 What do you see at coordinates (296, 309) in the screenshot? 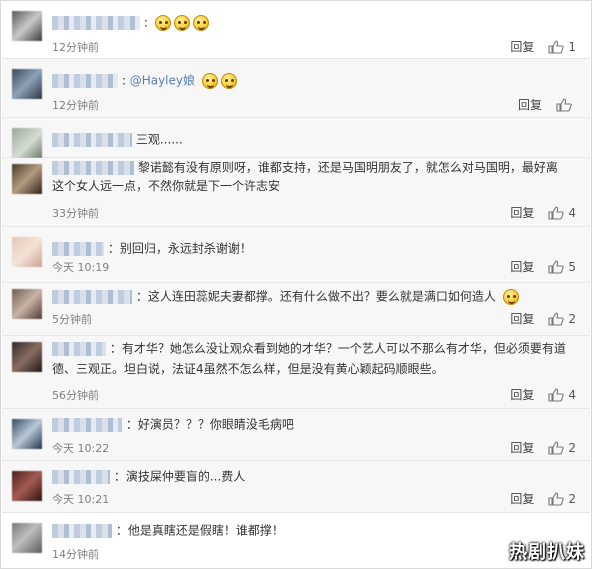
I see `comment-item: ：这人连田蕊妮夫妻都撑。还有什么做不出？要么就是满口如何造人 5分钟前 回复 2` at bounding box center [296, 309].